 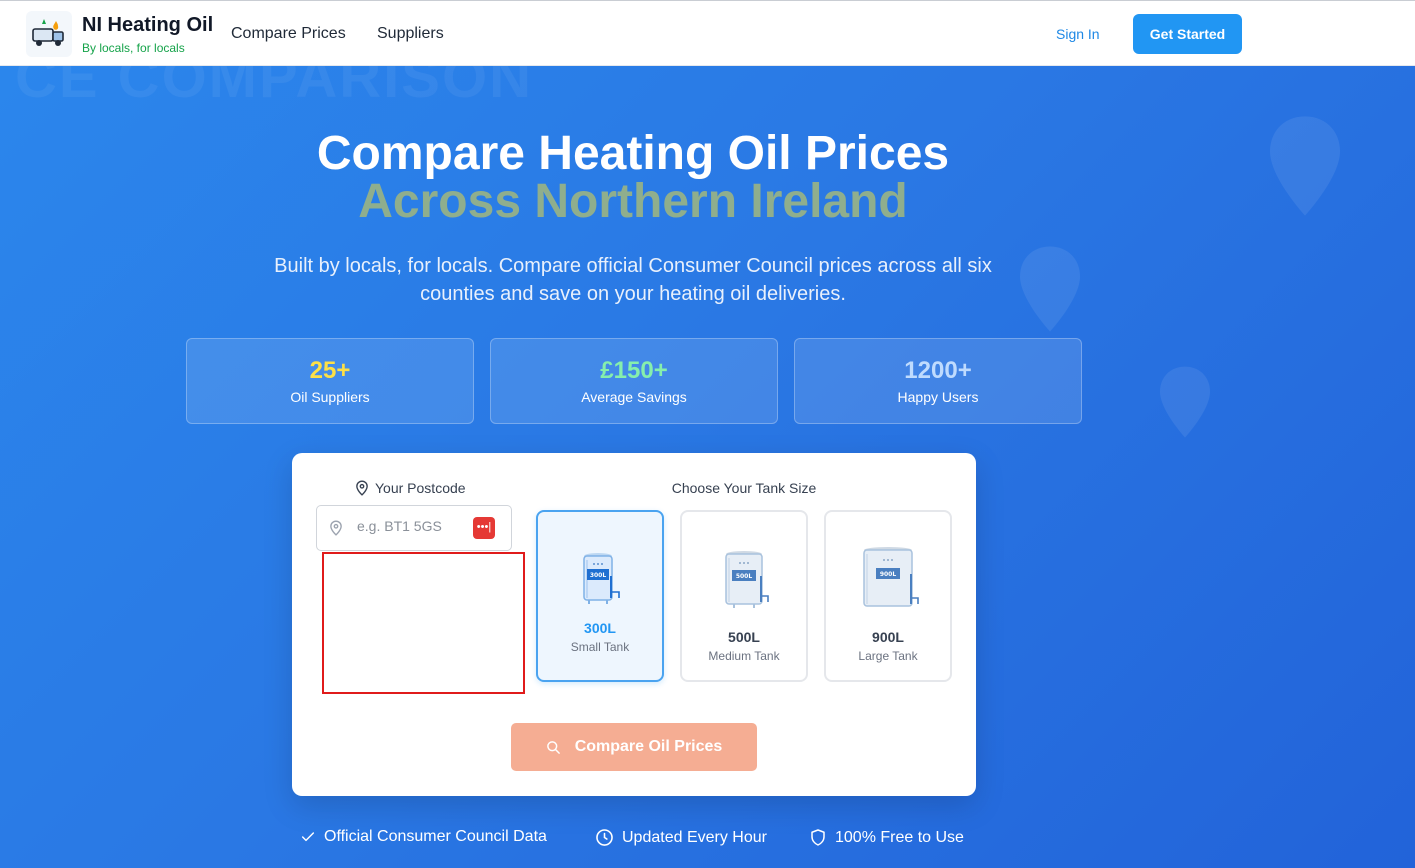 I want to click on small-tank-icon: 300L, so click(x=601, y=578).